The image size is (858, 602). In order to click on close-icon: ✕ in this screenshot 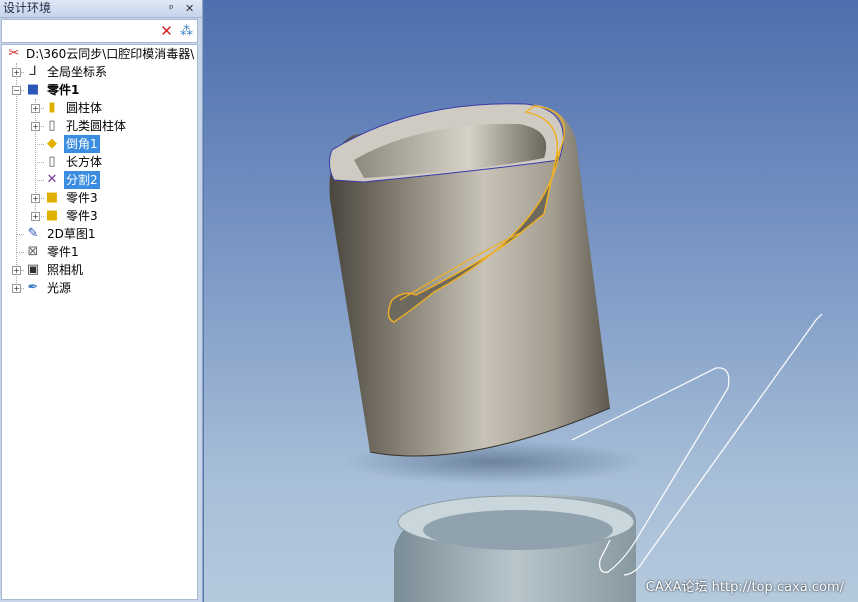, I will do `click(189, 8)`.